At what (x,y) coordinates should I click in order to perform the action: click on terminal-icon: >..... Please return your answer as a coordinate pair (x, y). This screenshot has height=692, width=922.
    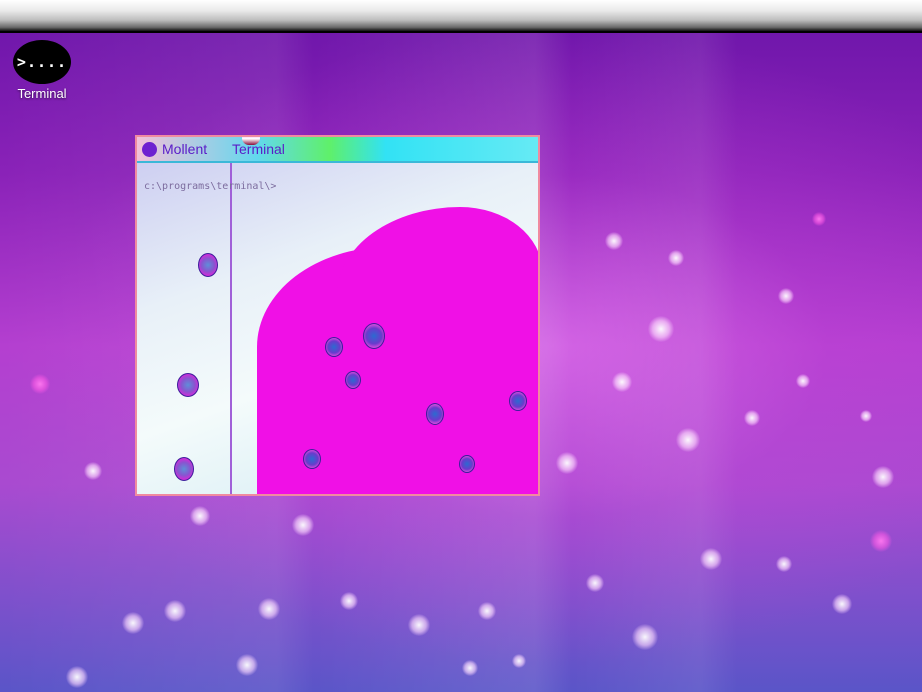
    Looking at the image, I should click on (42, 62).